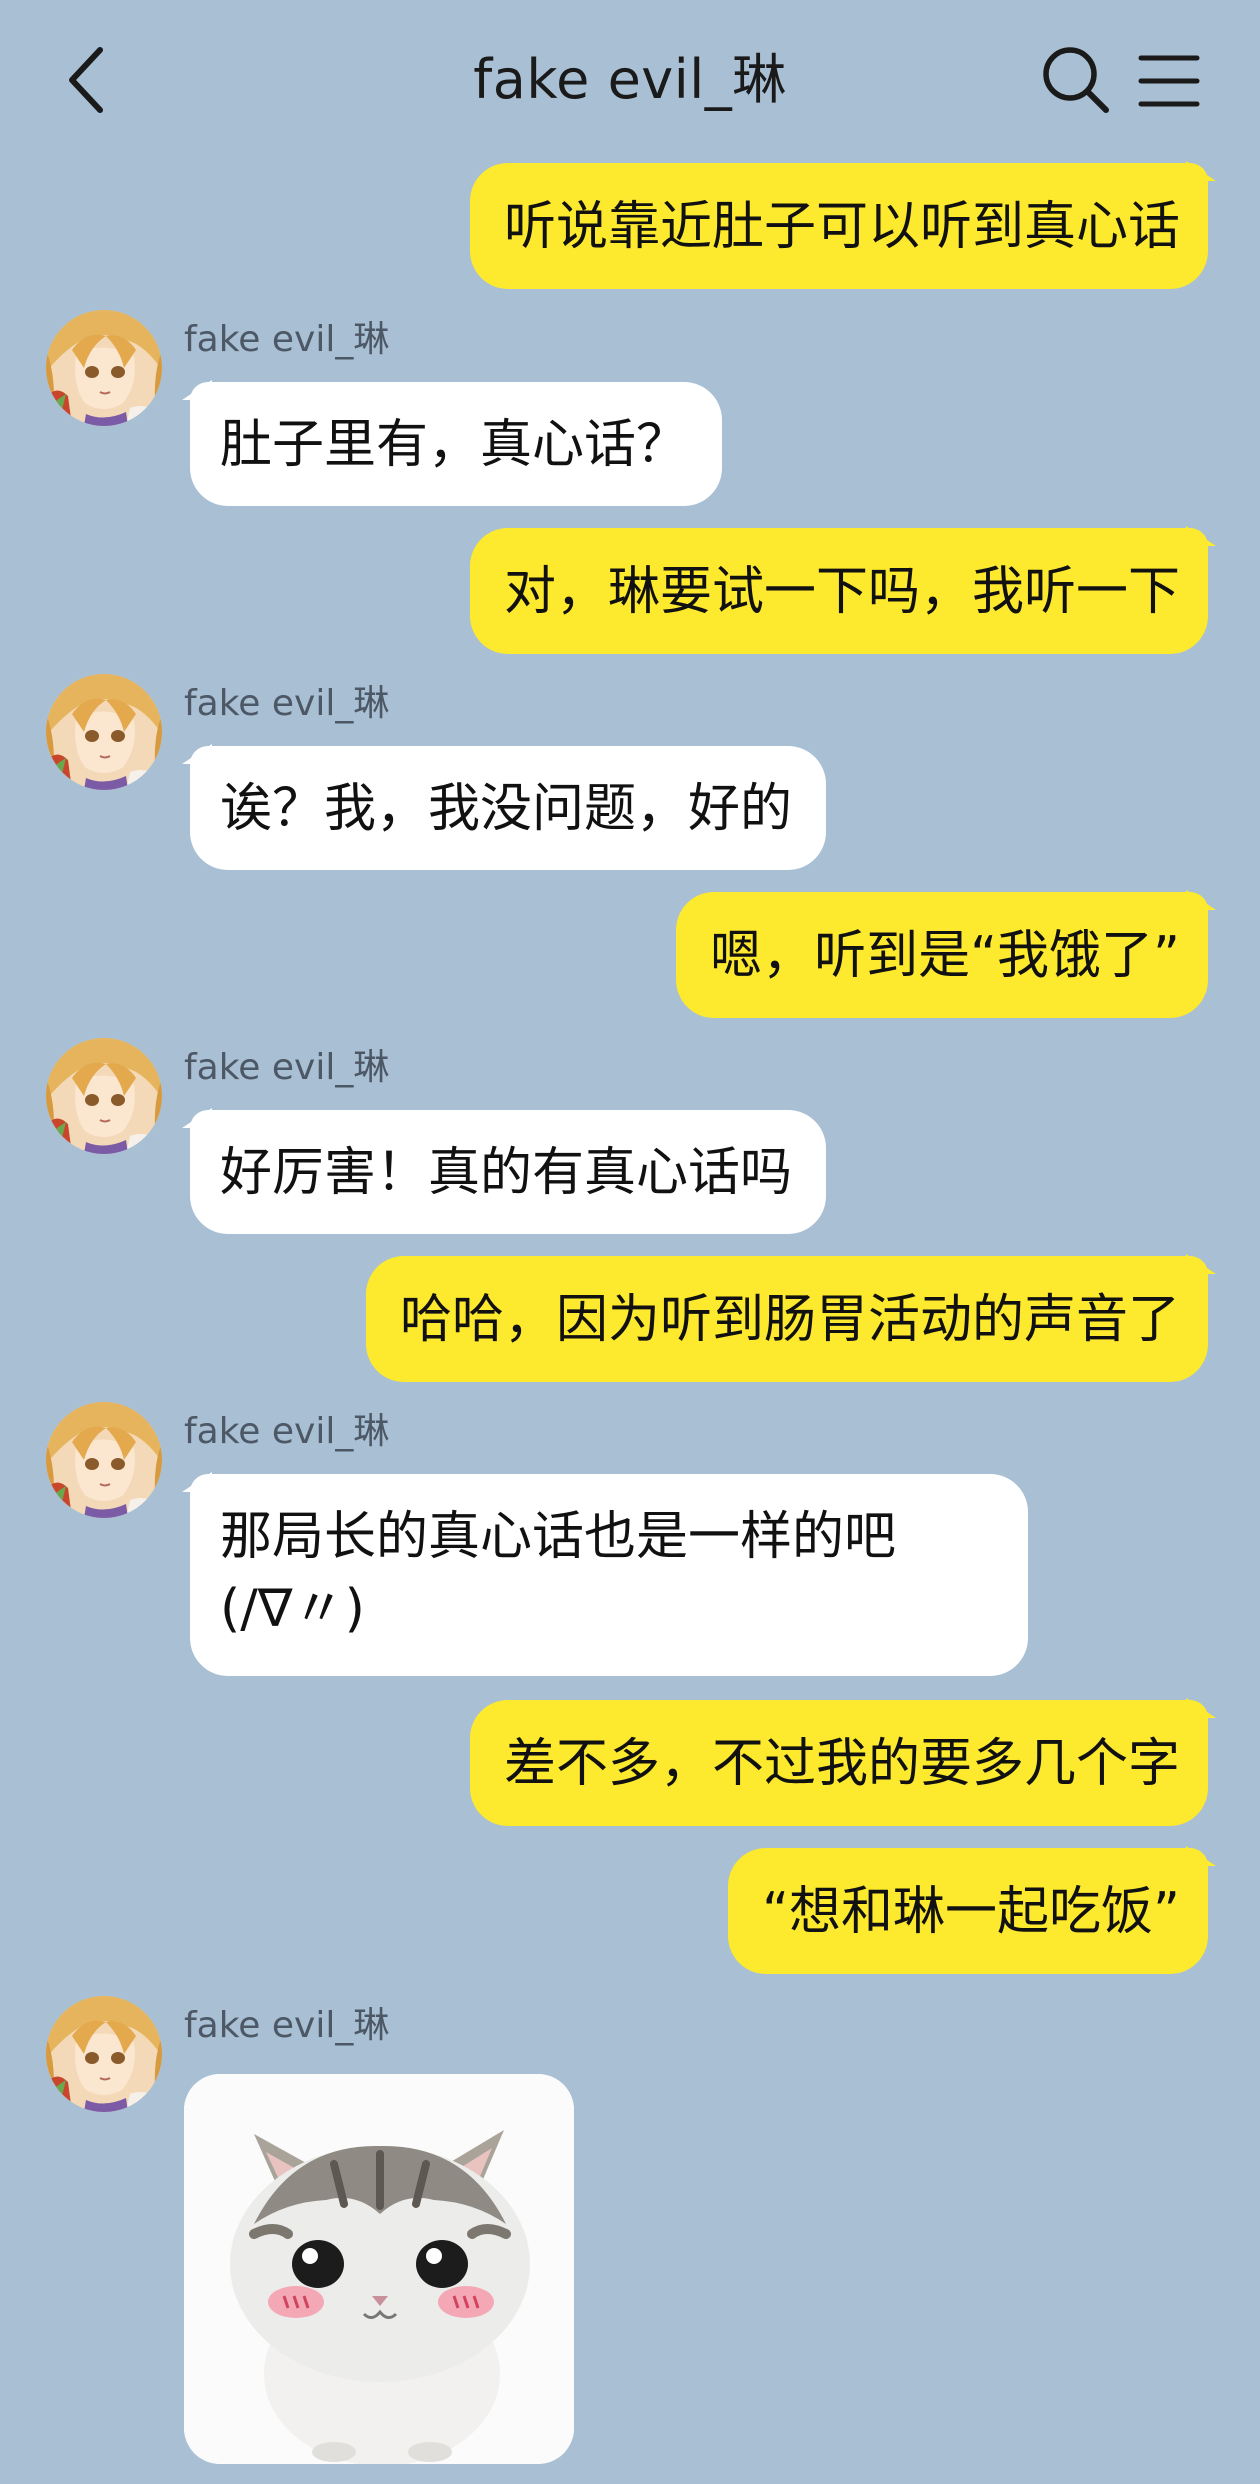 The image size is (1260, 2484). I want to click on search-button, so click(1076, 80).